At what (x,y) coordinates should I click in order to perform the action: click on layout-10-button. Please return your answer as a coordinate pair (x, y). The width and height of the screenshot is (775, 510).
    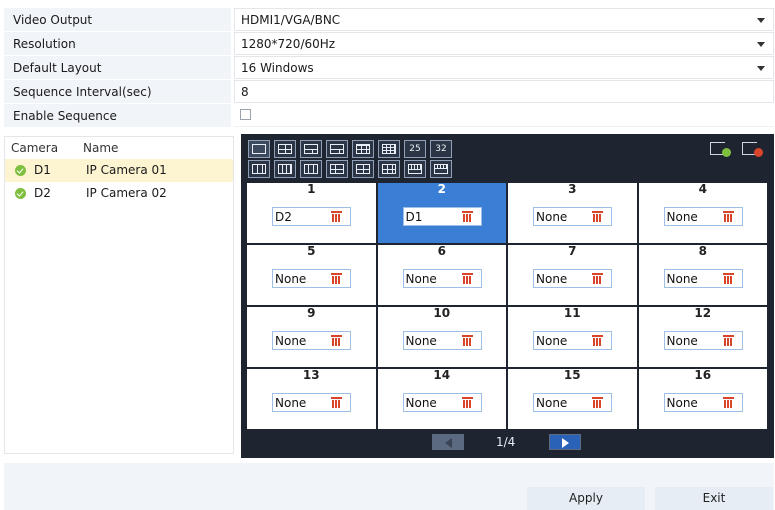
    Looking at the image, I should click on (363, 169).